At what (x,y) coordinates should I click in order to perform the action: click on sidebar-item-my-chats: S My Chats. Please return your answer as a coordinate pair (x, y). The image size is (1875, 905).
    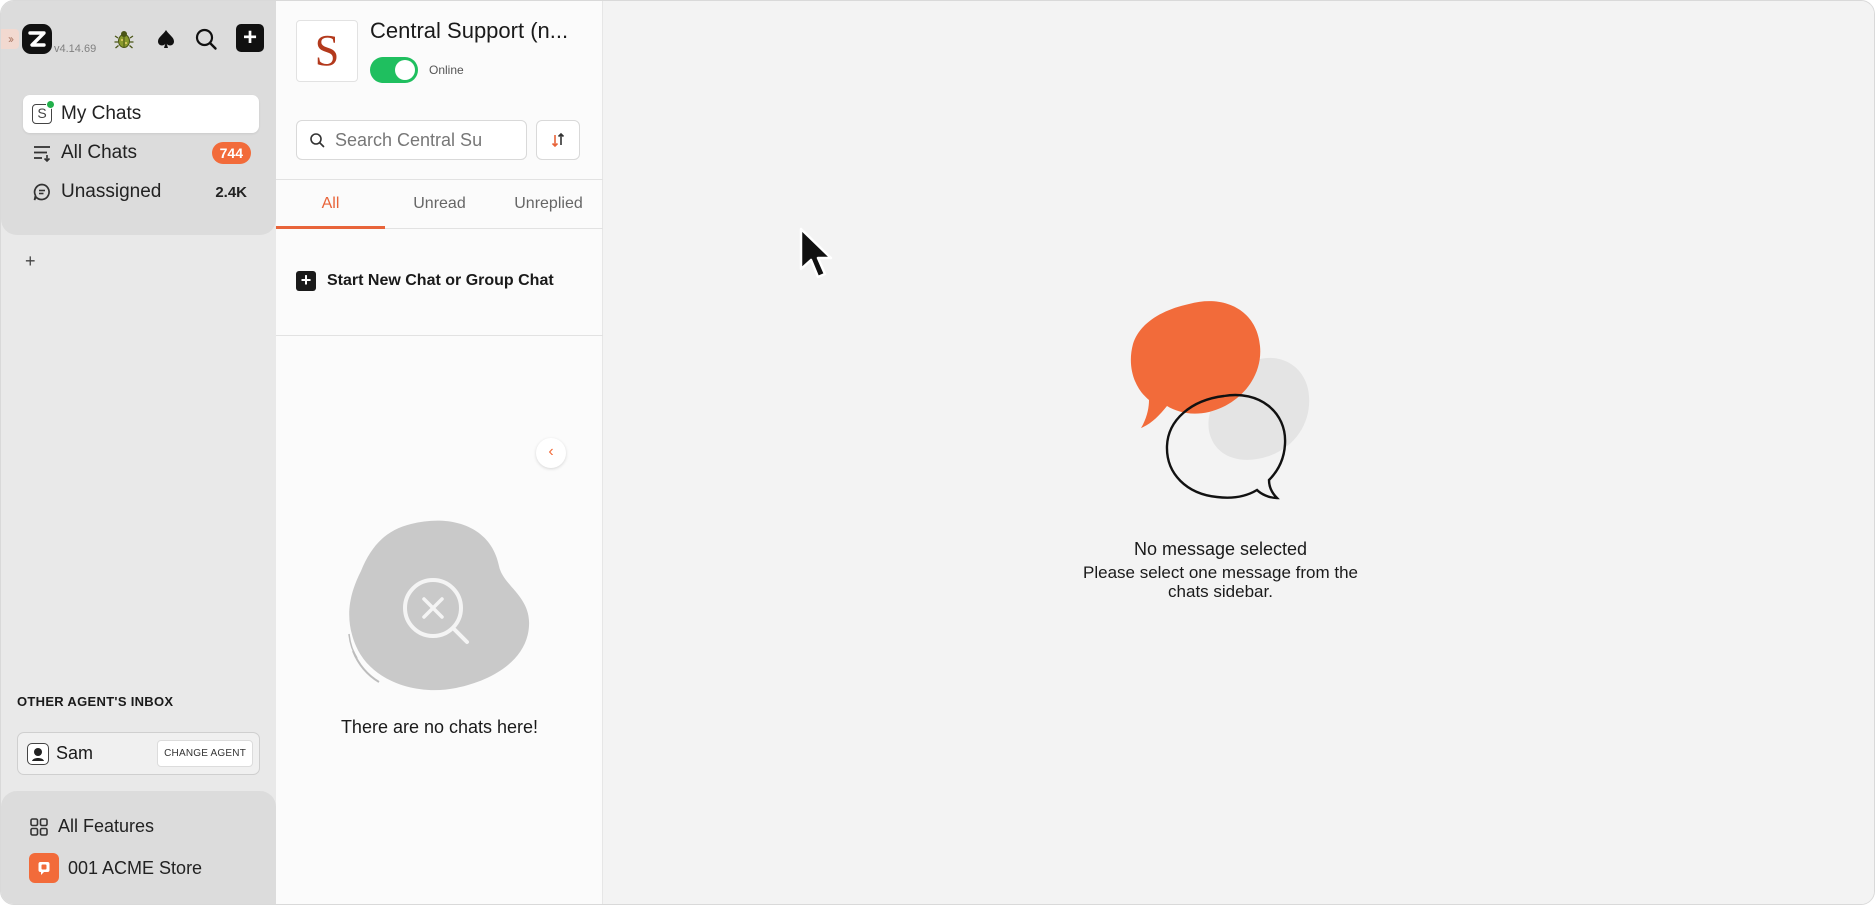
    Looking at the image, I should click on (141, 114).